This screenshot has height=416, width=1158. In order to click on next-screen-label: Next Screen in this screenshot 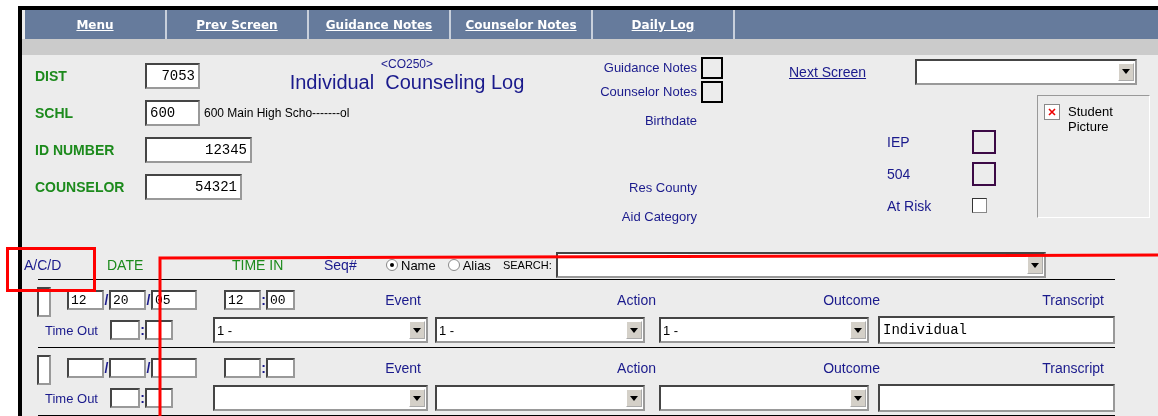, I will do `click(828, 71)`.